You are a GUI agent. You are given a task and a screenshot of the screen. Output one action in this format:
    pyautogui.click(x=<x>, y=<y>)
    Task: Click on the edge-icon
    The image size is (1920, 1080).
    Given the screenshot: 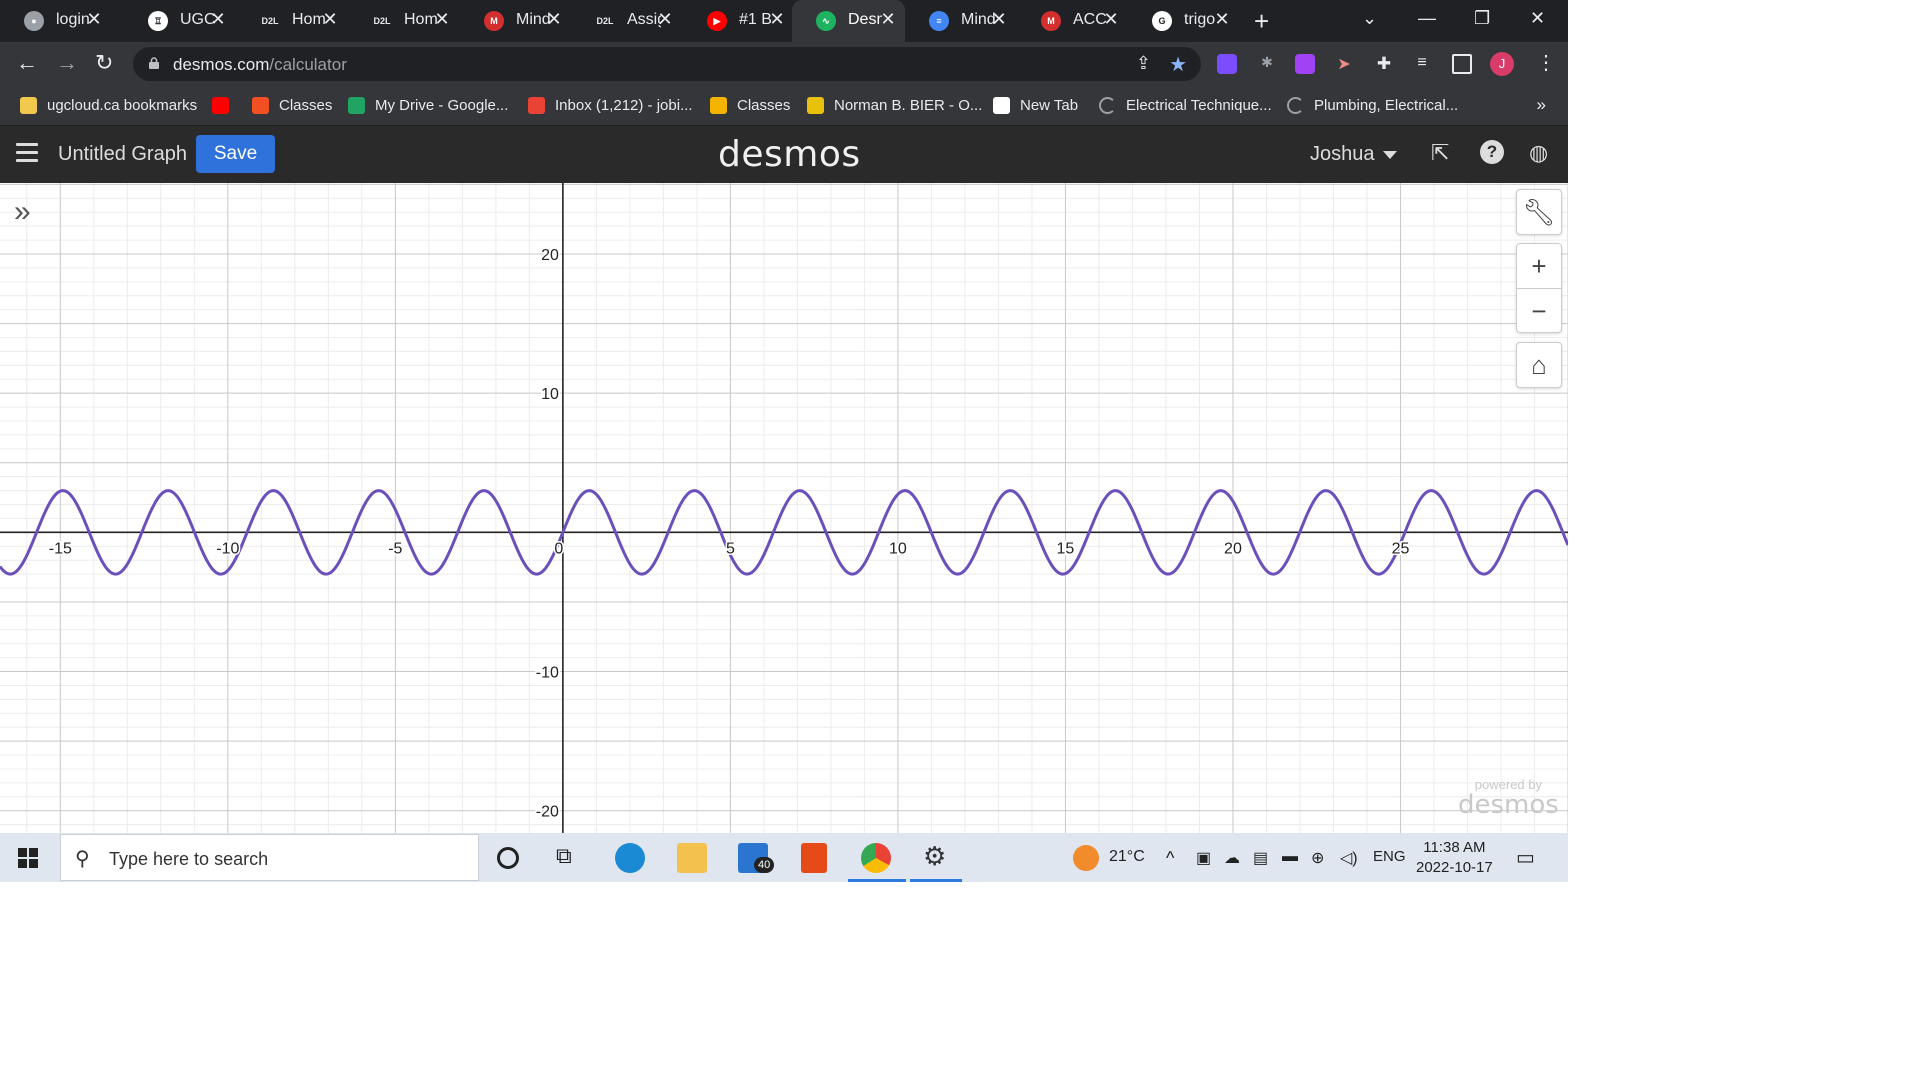 What is the action you would take?
    pyautogui.click(x=630, y=858)
    